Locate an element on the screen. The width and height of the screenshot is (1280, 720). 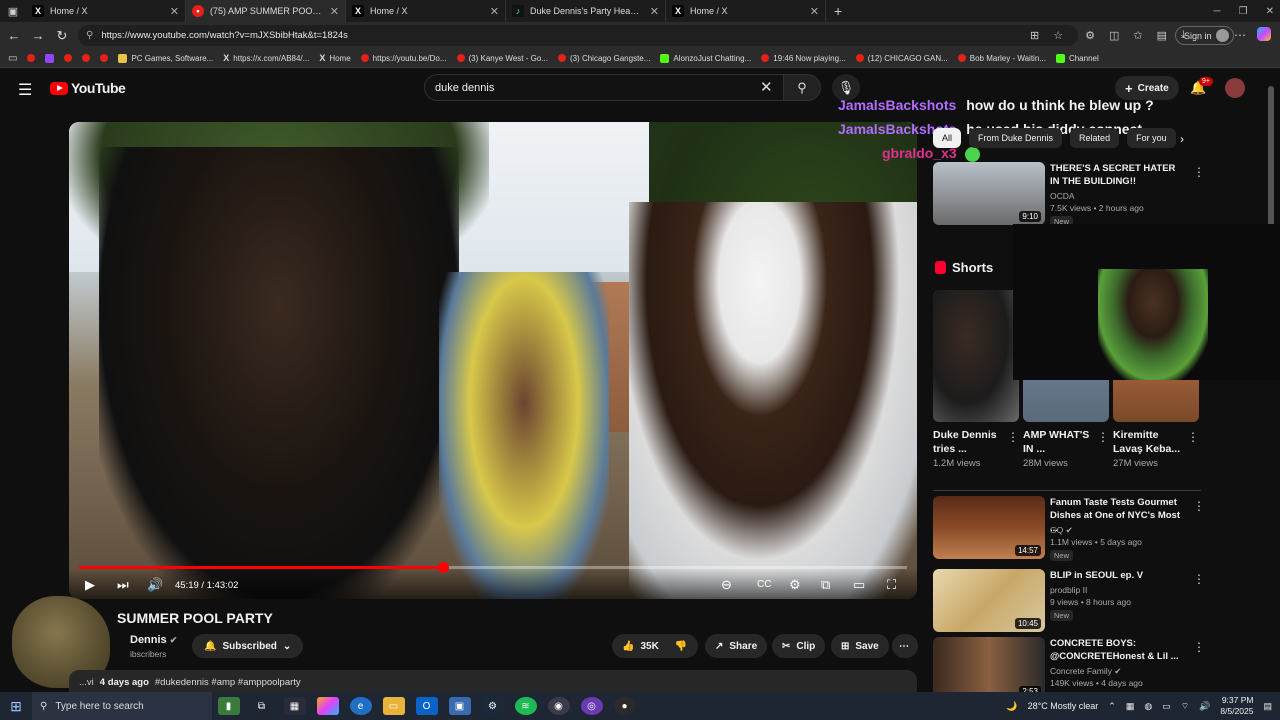
chip-related: Related is located at coordinates (1095, 138).